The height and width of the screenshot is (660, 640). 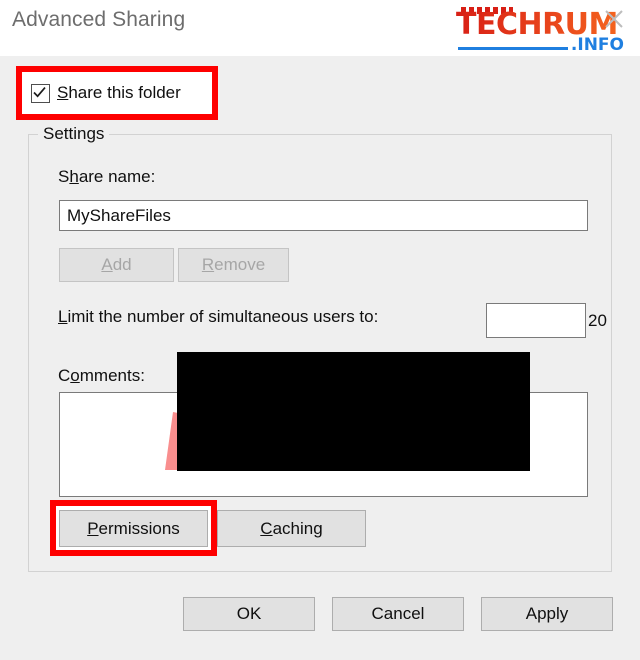 What do you see at coordinates (249, 614) in the screenshot?
I see `ok-button: OK` at bounding box center [249, 614].